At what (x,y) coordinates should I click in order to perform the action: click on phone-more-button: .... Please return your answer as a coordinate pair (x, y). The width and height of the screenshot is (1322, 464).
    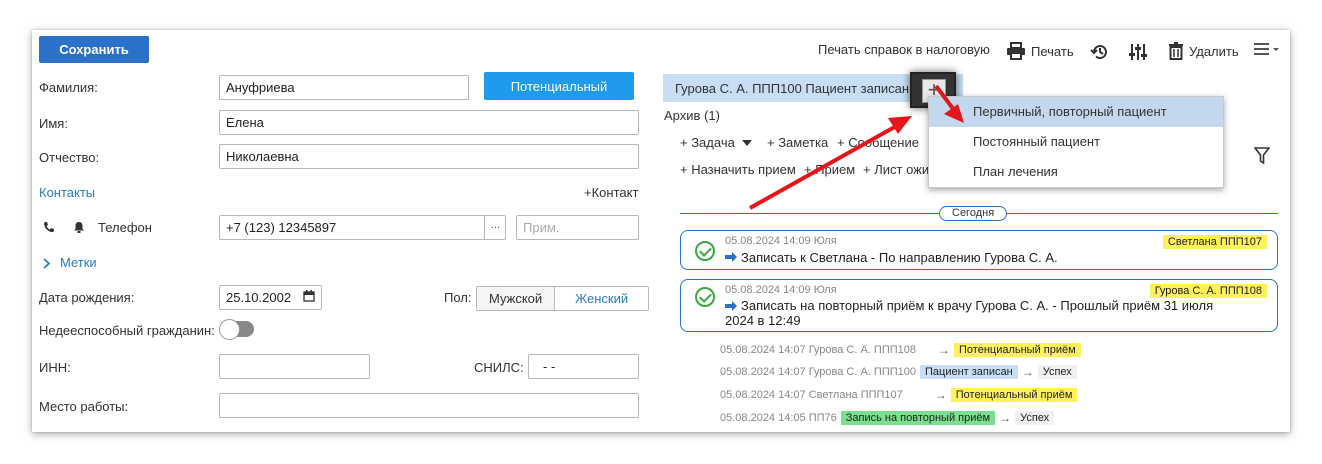
    Looking at the image, I should click on (495, 227).